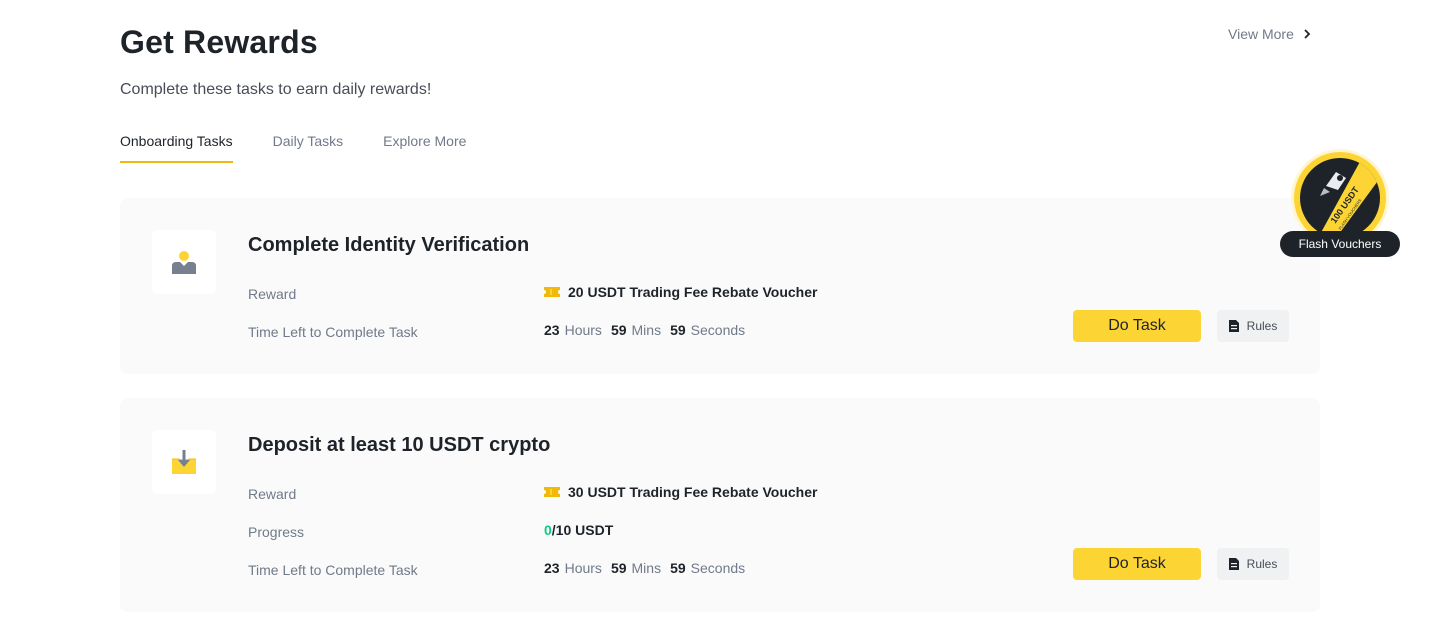 The width and height of the screenshot is (1440, 626). Describe the element at coordinates (1307, 34) in the screenshot. I see `chevron-right-icon` at that location.